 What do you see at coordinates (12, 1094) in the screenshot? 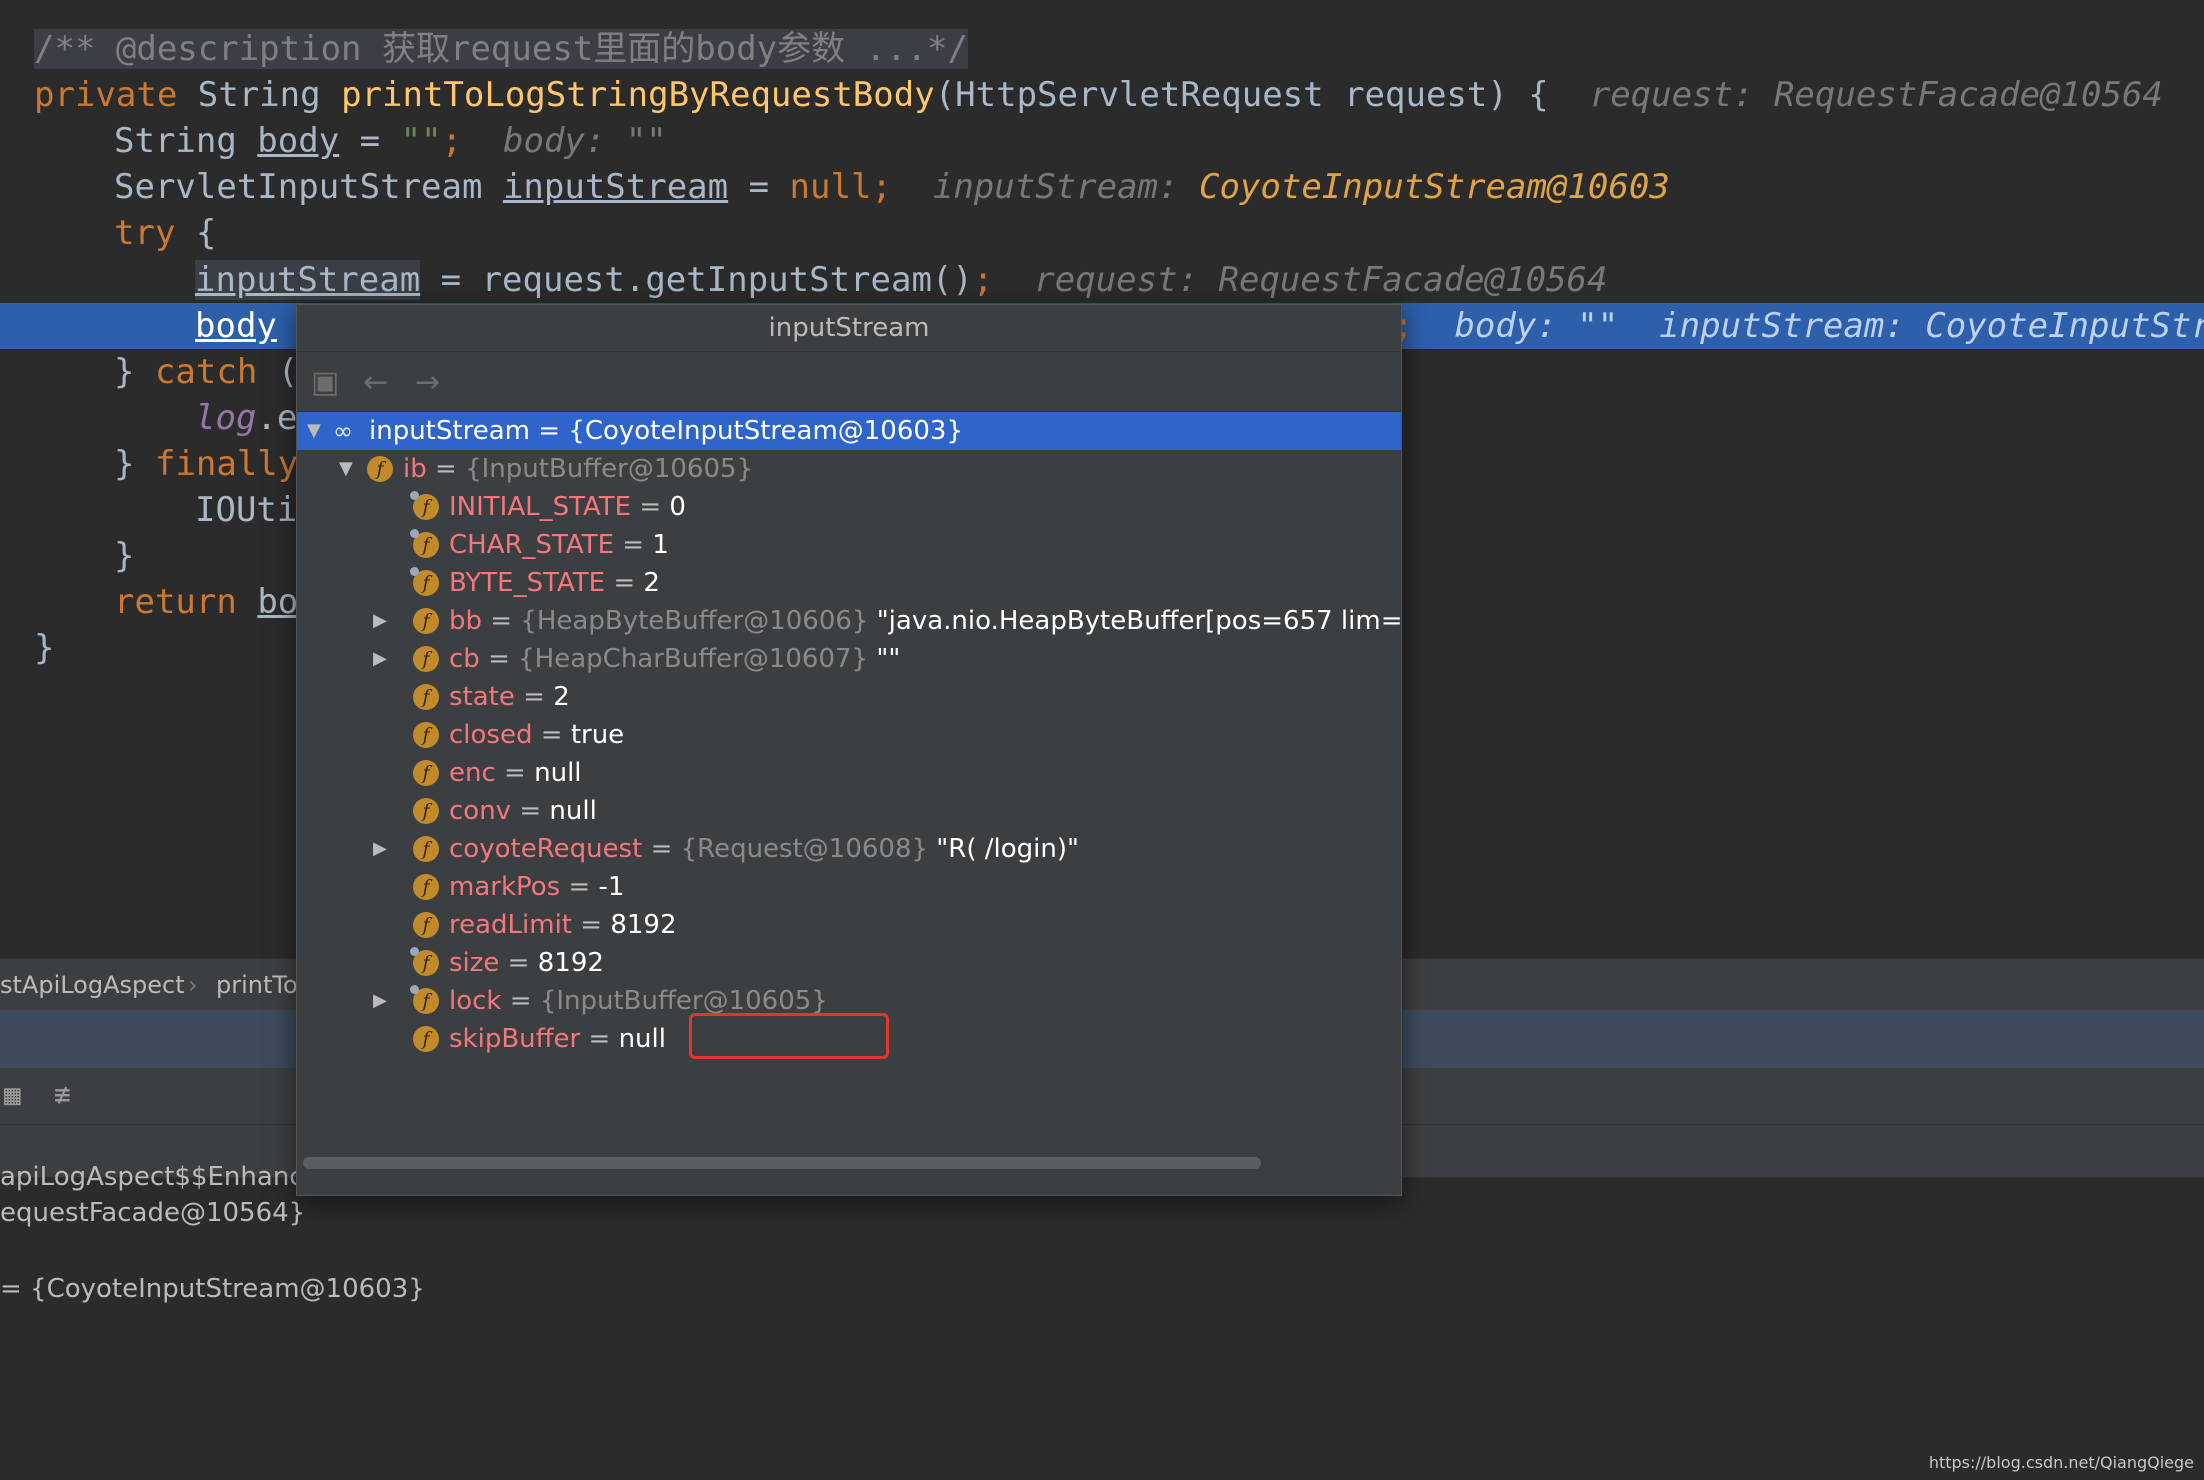
I see `table-view-icon: ▦` at bounding box center [12, 1094].